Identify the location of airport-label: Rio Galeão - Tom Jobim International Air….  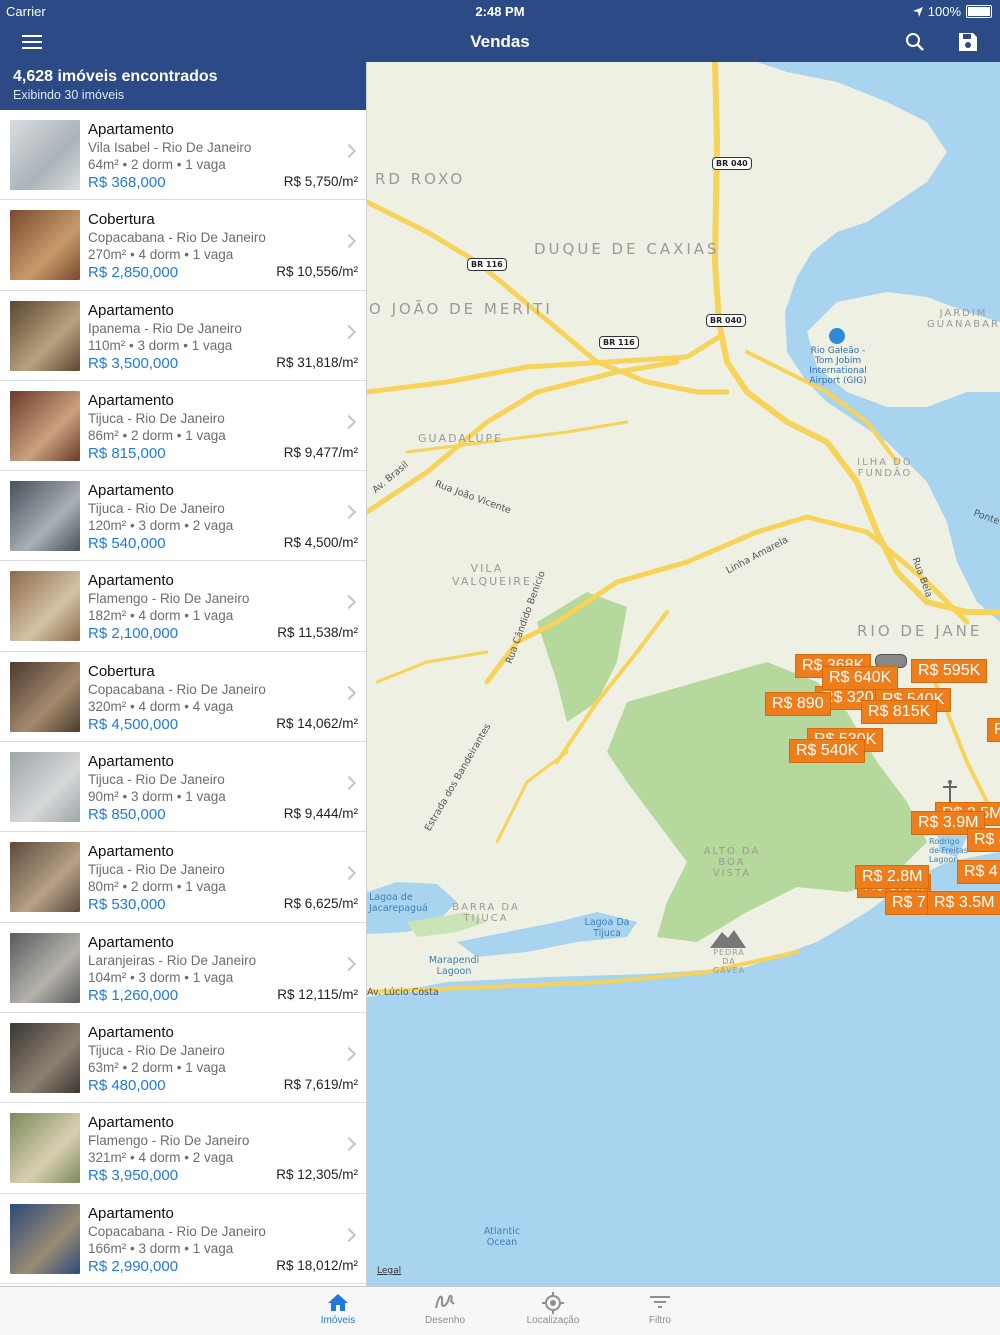
(838, 366).